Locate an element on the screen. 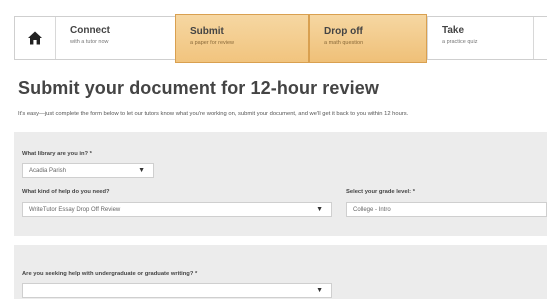 The height and width of the screenshot is (299, 547). help-type-select-value: WriteTutor Essay Drop Off Review is located at coordinates (75, 210).